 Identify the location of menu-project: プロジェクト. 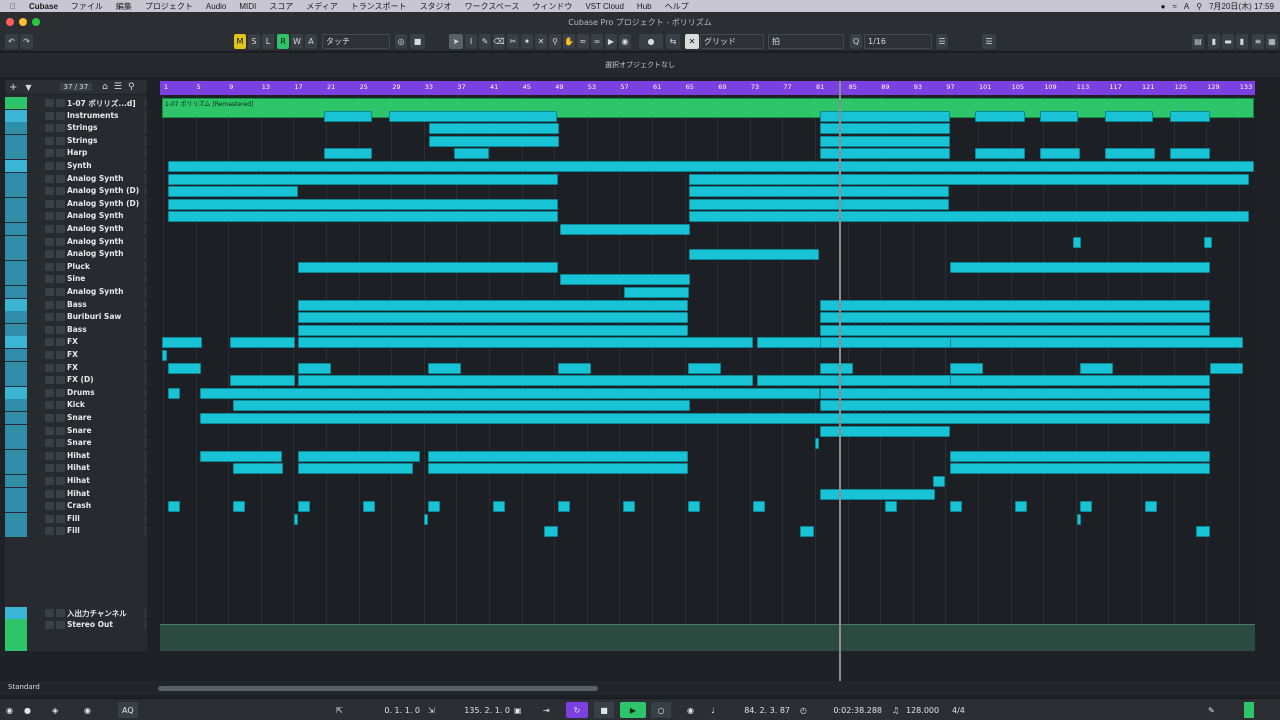
(169, 6).